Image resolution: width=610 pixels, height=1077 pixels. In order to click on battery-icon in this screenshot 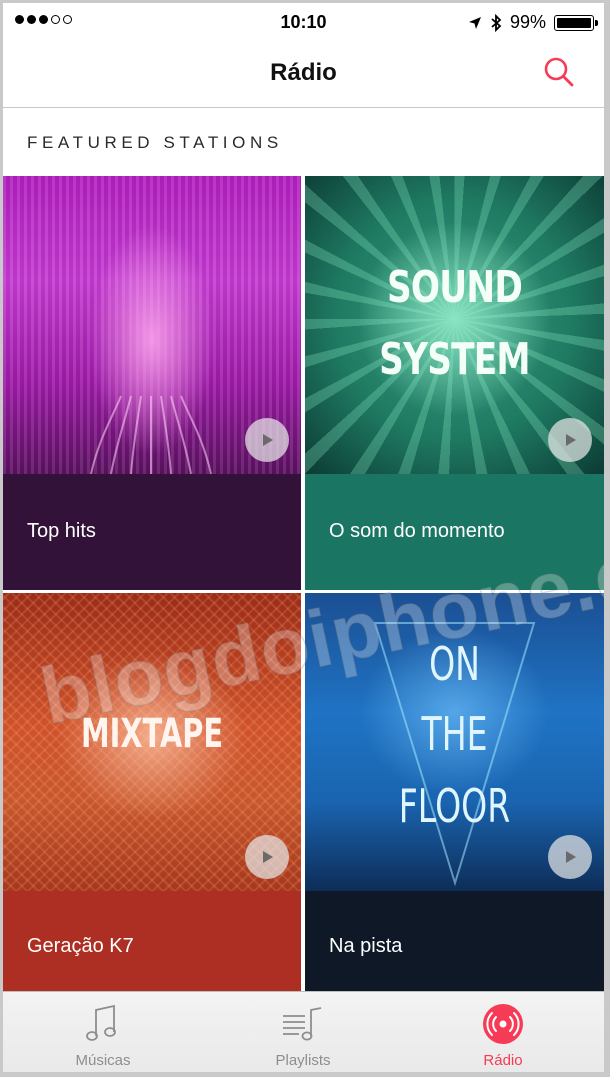, I will do `click(576, 22)`.